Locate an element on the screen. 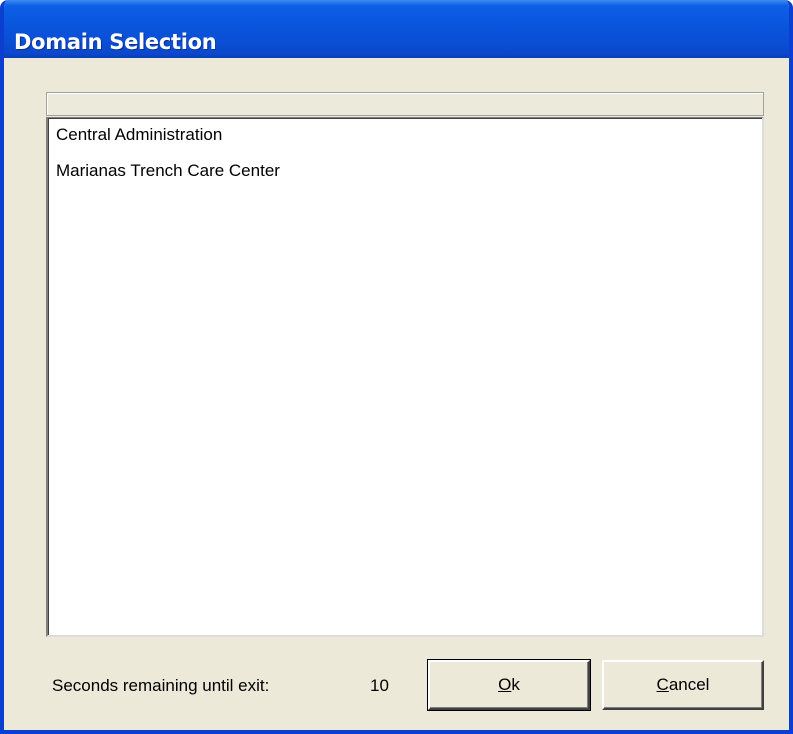 This screenshot has width=793, height=734. title-bar: Domain Selection is located at coordinates (396, 29).